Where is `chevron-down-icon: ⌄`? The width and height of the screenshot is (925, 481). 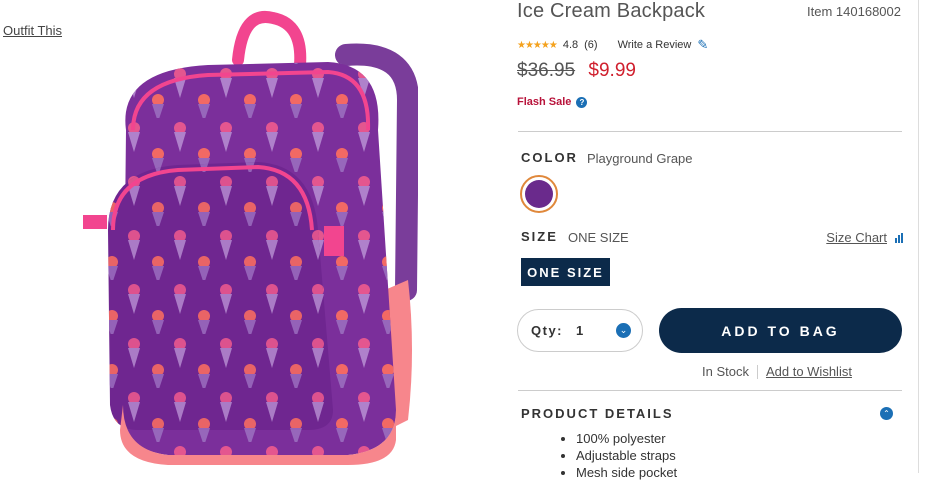
chevron-down-icon: ⌄ is located at coordinates (623, 330).